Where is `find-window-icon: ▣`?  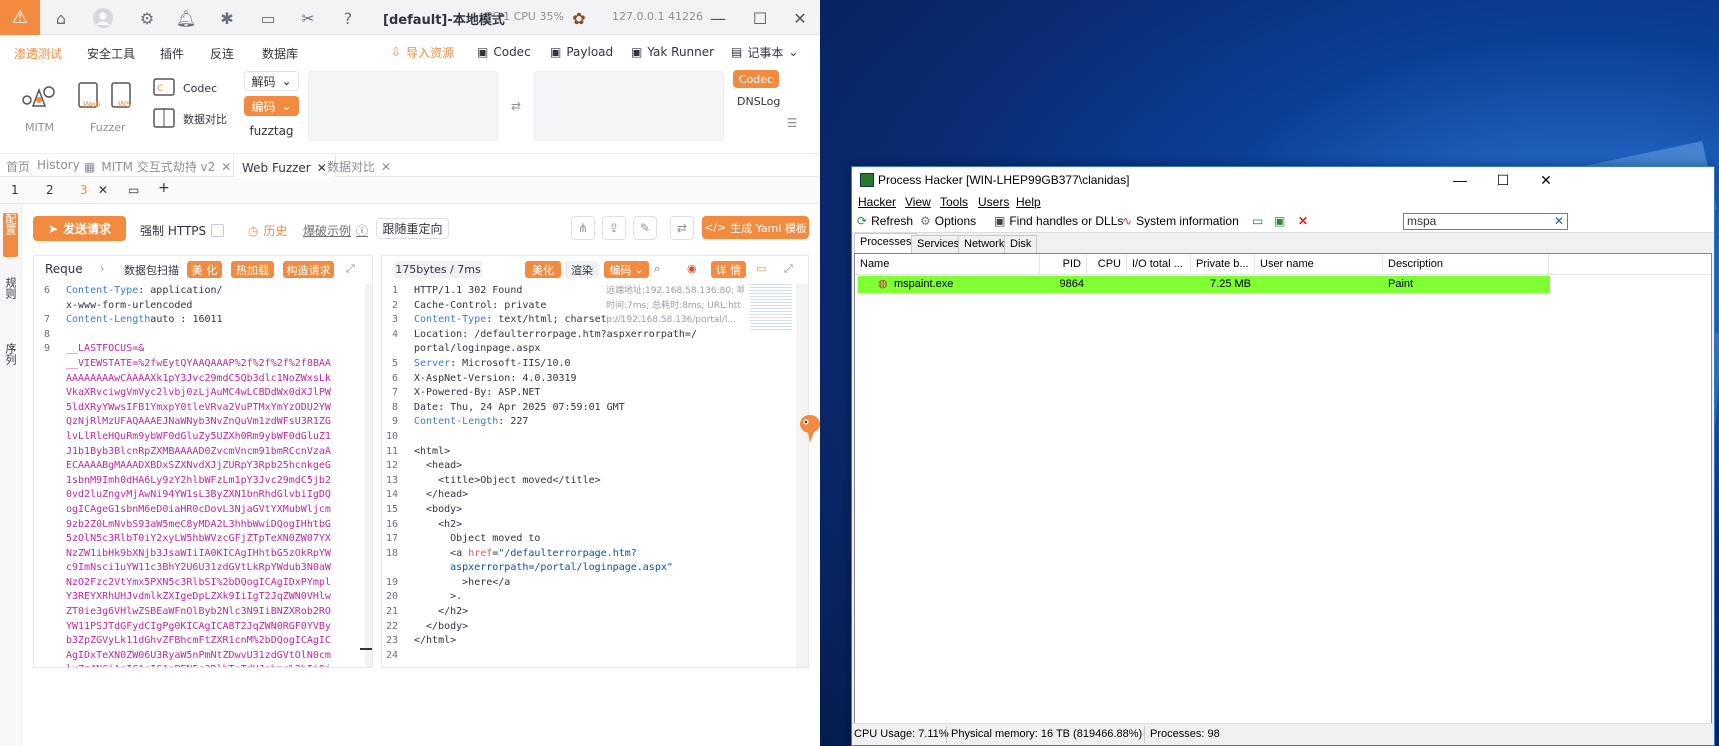
find-window-icon: ▣ is located at coordinates (1279, 221).